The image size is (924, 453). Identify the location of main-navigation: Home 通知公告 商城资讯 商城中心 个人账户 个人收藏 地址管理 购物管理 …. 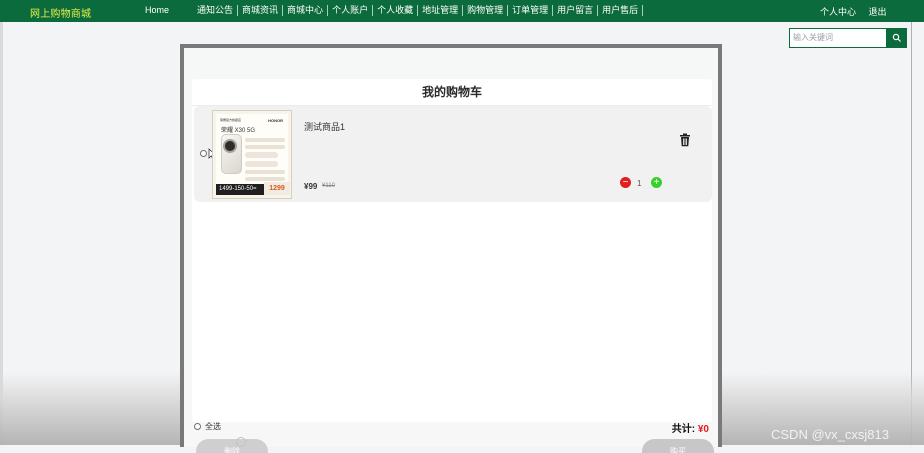
(392, 10).